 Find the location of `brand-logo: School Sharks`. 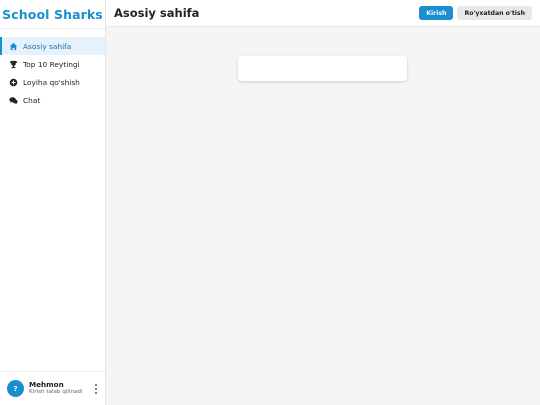

brand-logo: School Sharks is located at coordinates (52, 14).